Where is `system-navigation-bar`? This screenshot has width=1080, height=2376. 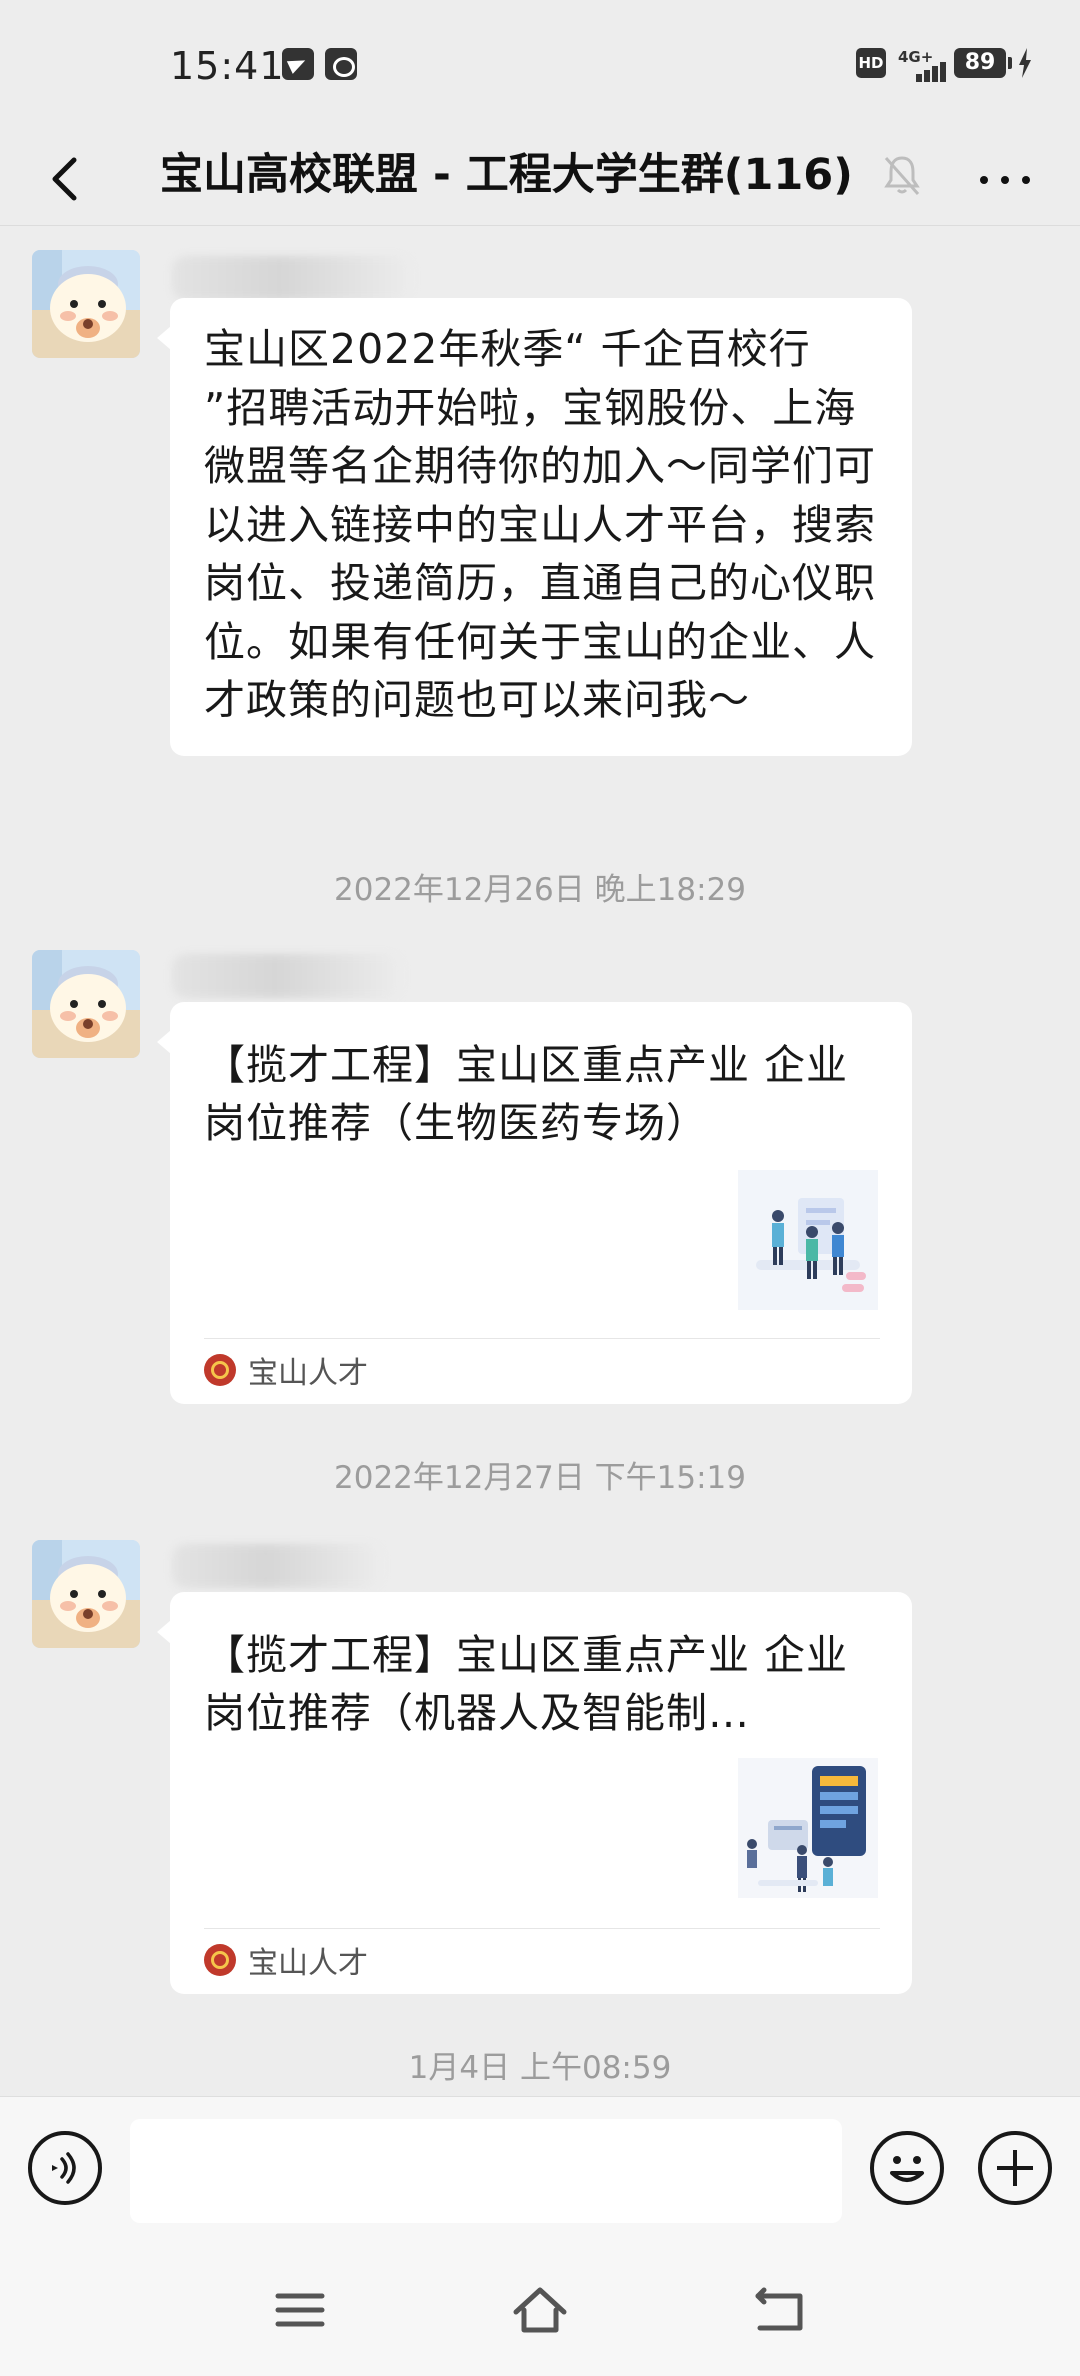 system-navigation-bar is located at coordinates (540, 2309).